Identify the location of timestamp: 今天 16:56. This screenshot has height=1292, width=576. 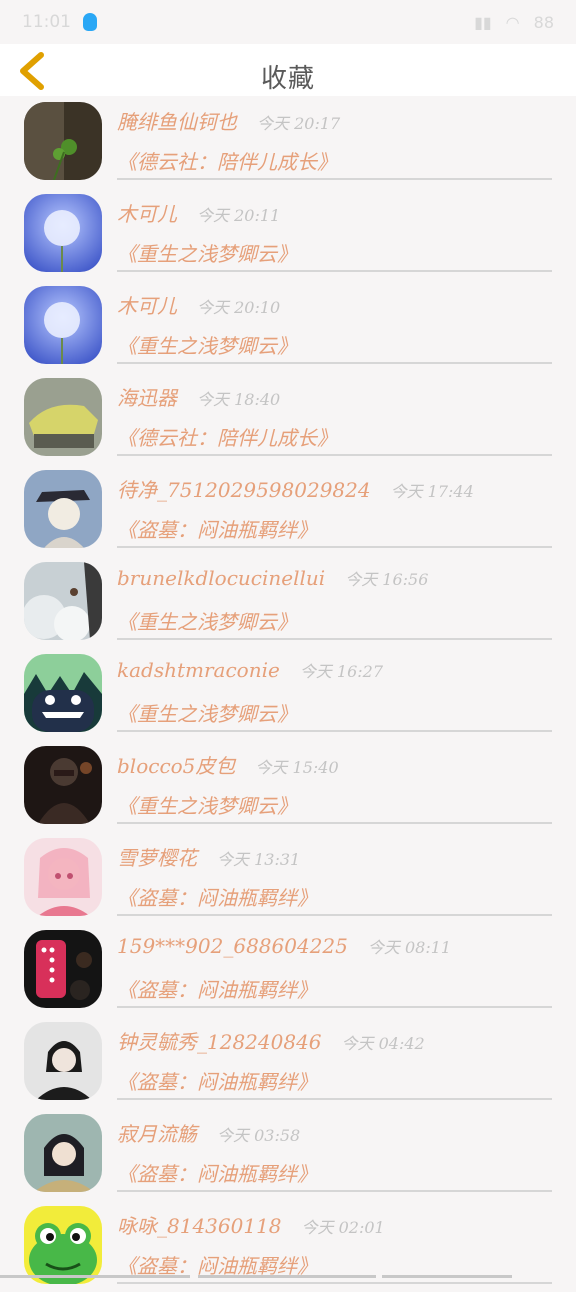
(387, 579).